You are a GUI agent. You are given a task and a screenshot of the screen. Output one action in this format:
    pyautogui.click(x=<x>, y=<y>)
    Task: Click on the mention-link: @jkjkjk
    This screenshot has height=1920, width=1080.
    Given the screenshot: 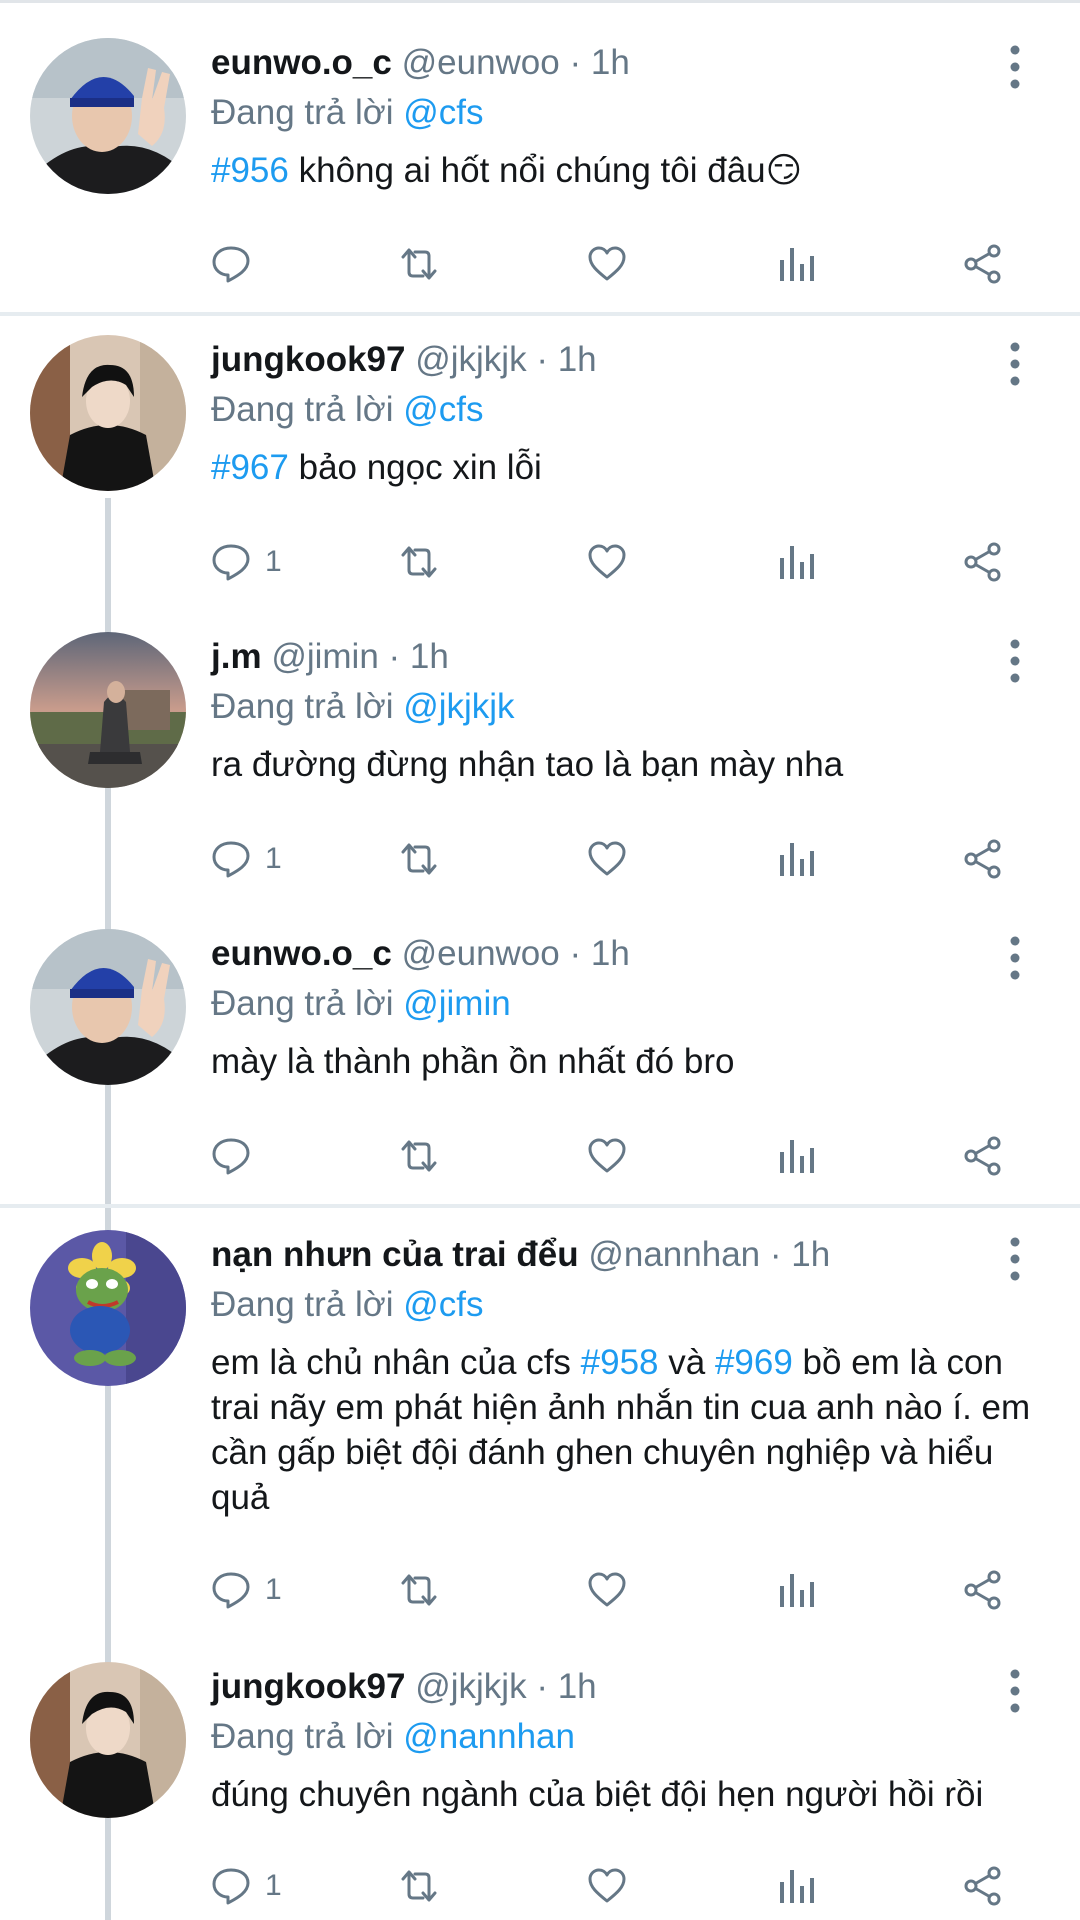 What is the action you would take?
    pyautogui.click(x=458, y=706)
    